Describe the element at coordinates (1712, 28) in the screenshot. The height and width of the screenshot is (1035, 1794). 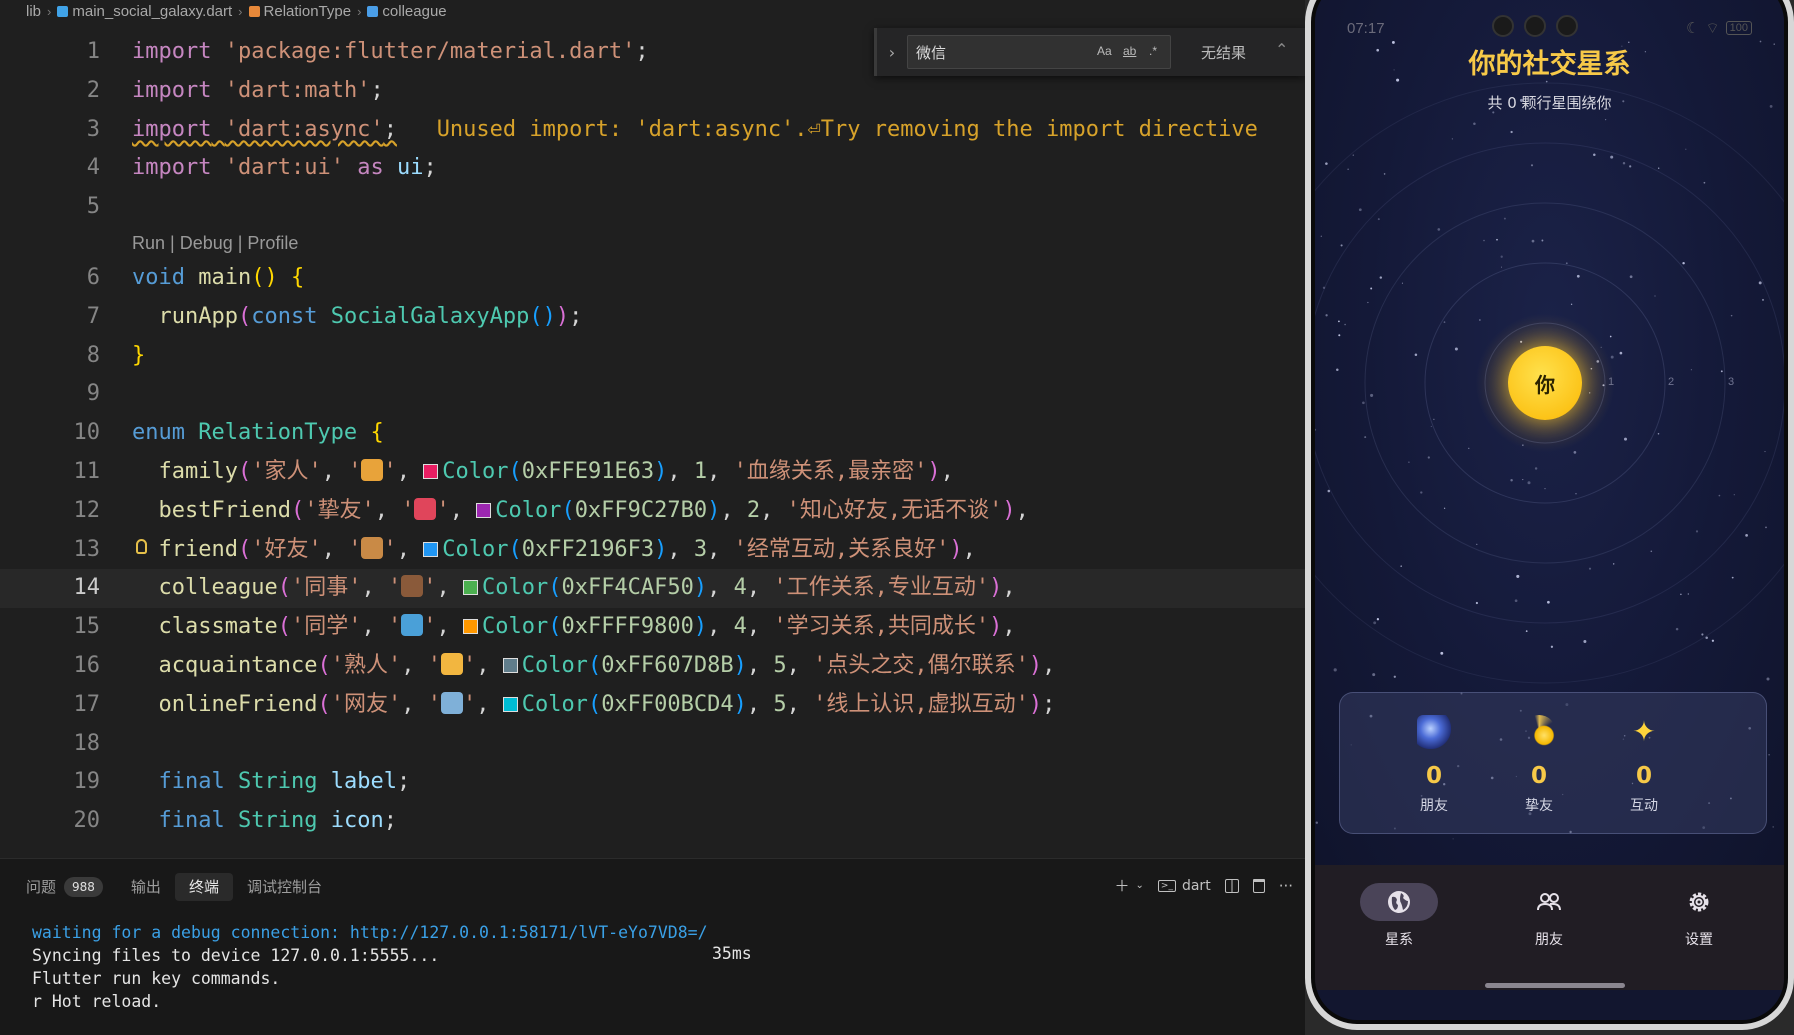
I see `wifi-icon: ⌔` at that location.